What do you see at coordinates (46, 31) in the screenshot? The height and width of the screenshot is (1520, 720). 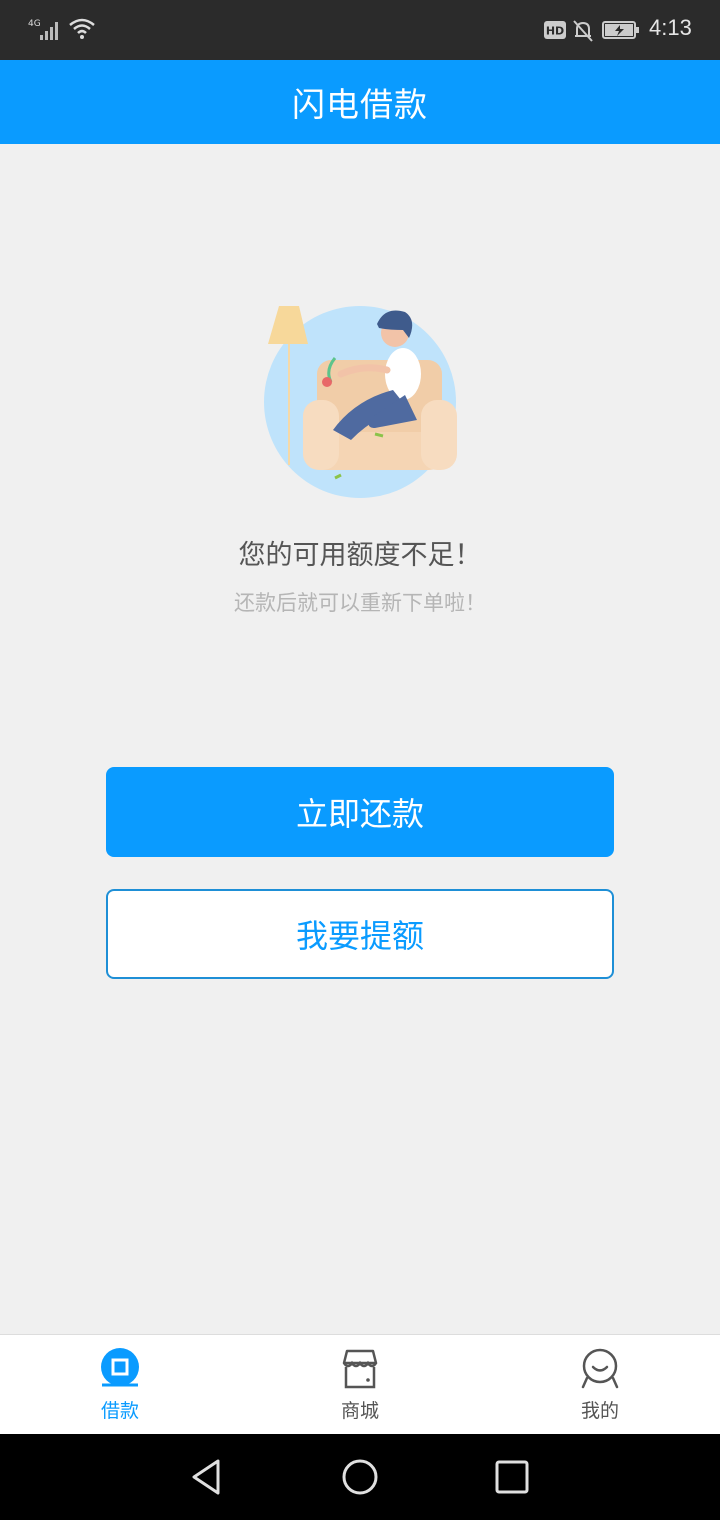 I see `signal-icon: 4G` at bounding box center [46, 31].